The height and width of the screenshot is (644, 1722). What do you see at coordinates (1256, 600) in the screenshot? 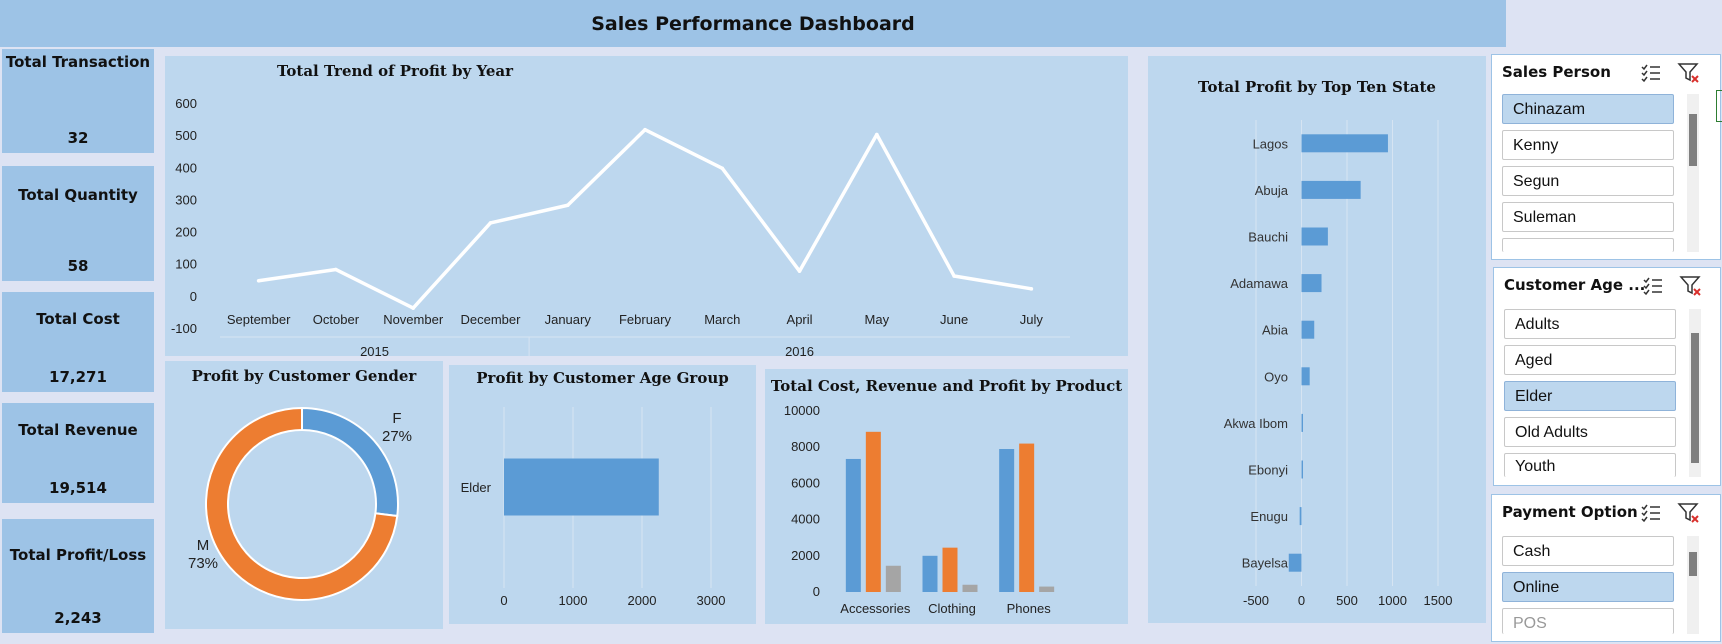
I see `x-tick-label: -500` at bounding box center [1256, 600].